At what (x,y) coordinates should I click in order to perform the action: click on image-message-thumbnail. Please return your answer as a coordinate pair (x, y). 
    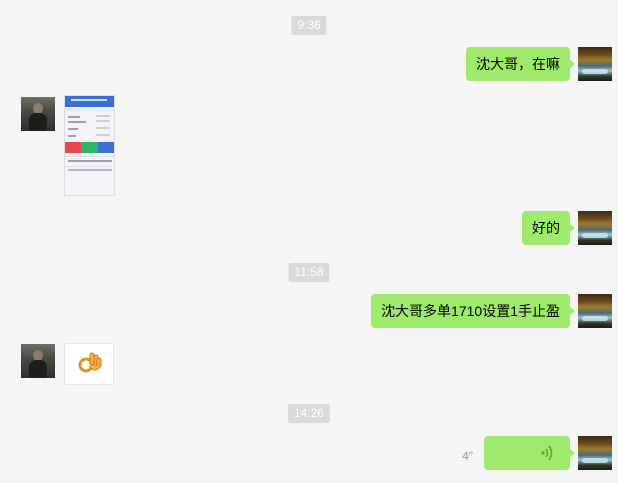
    Looking at the image, I should click on (89, 145).